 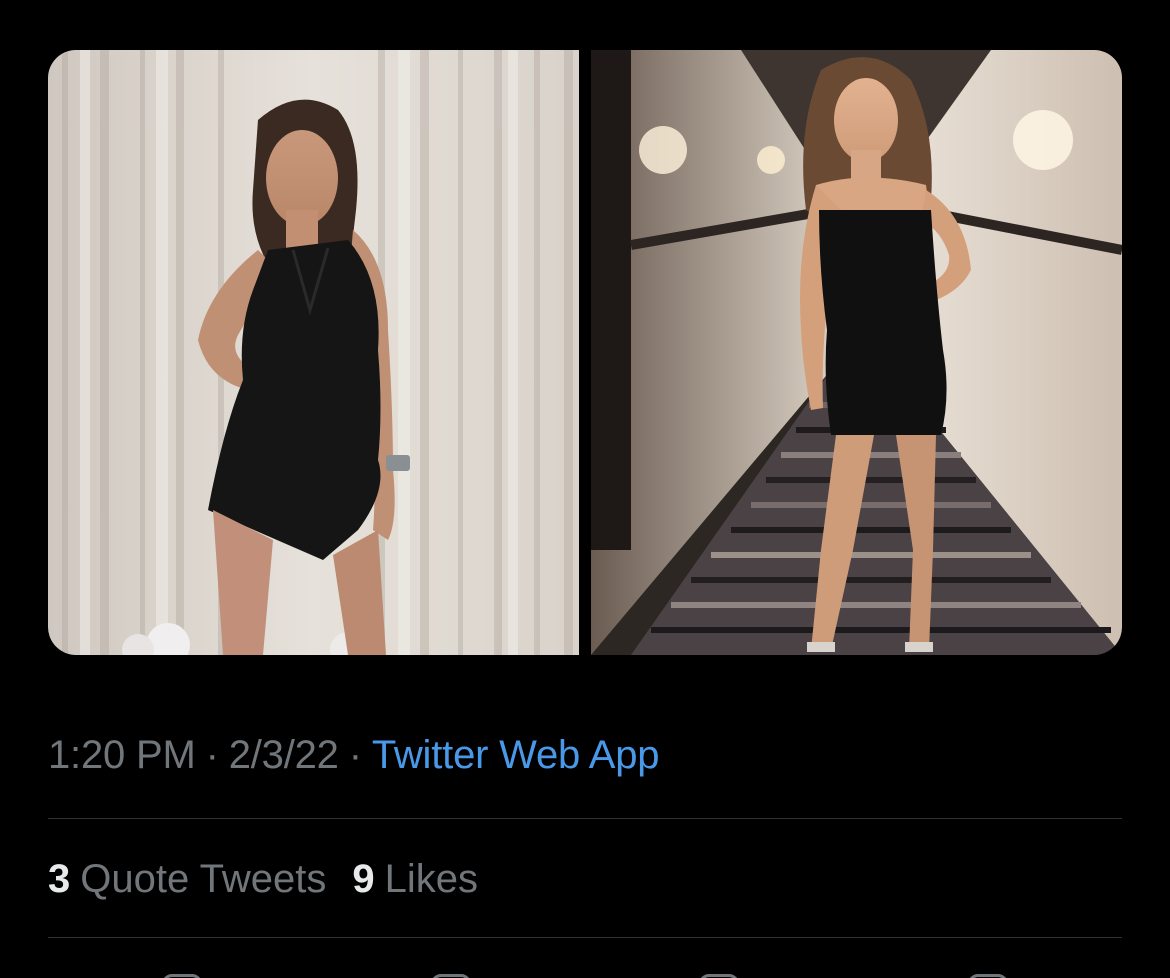 I want to click on tweet-date: 2/3/22, so click(x=284, y=755).